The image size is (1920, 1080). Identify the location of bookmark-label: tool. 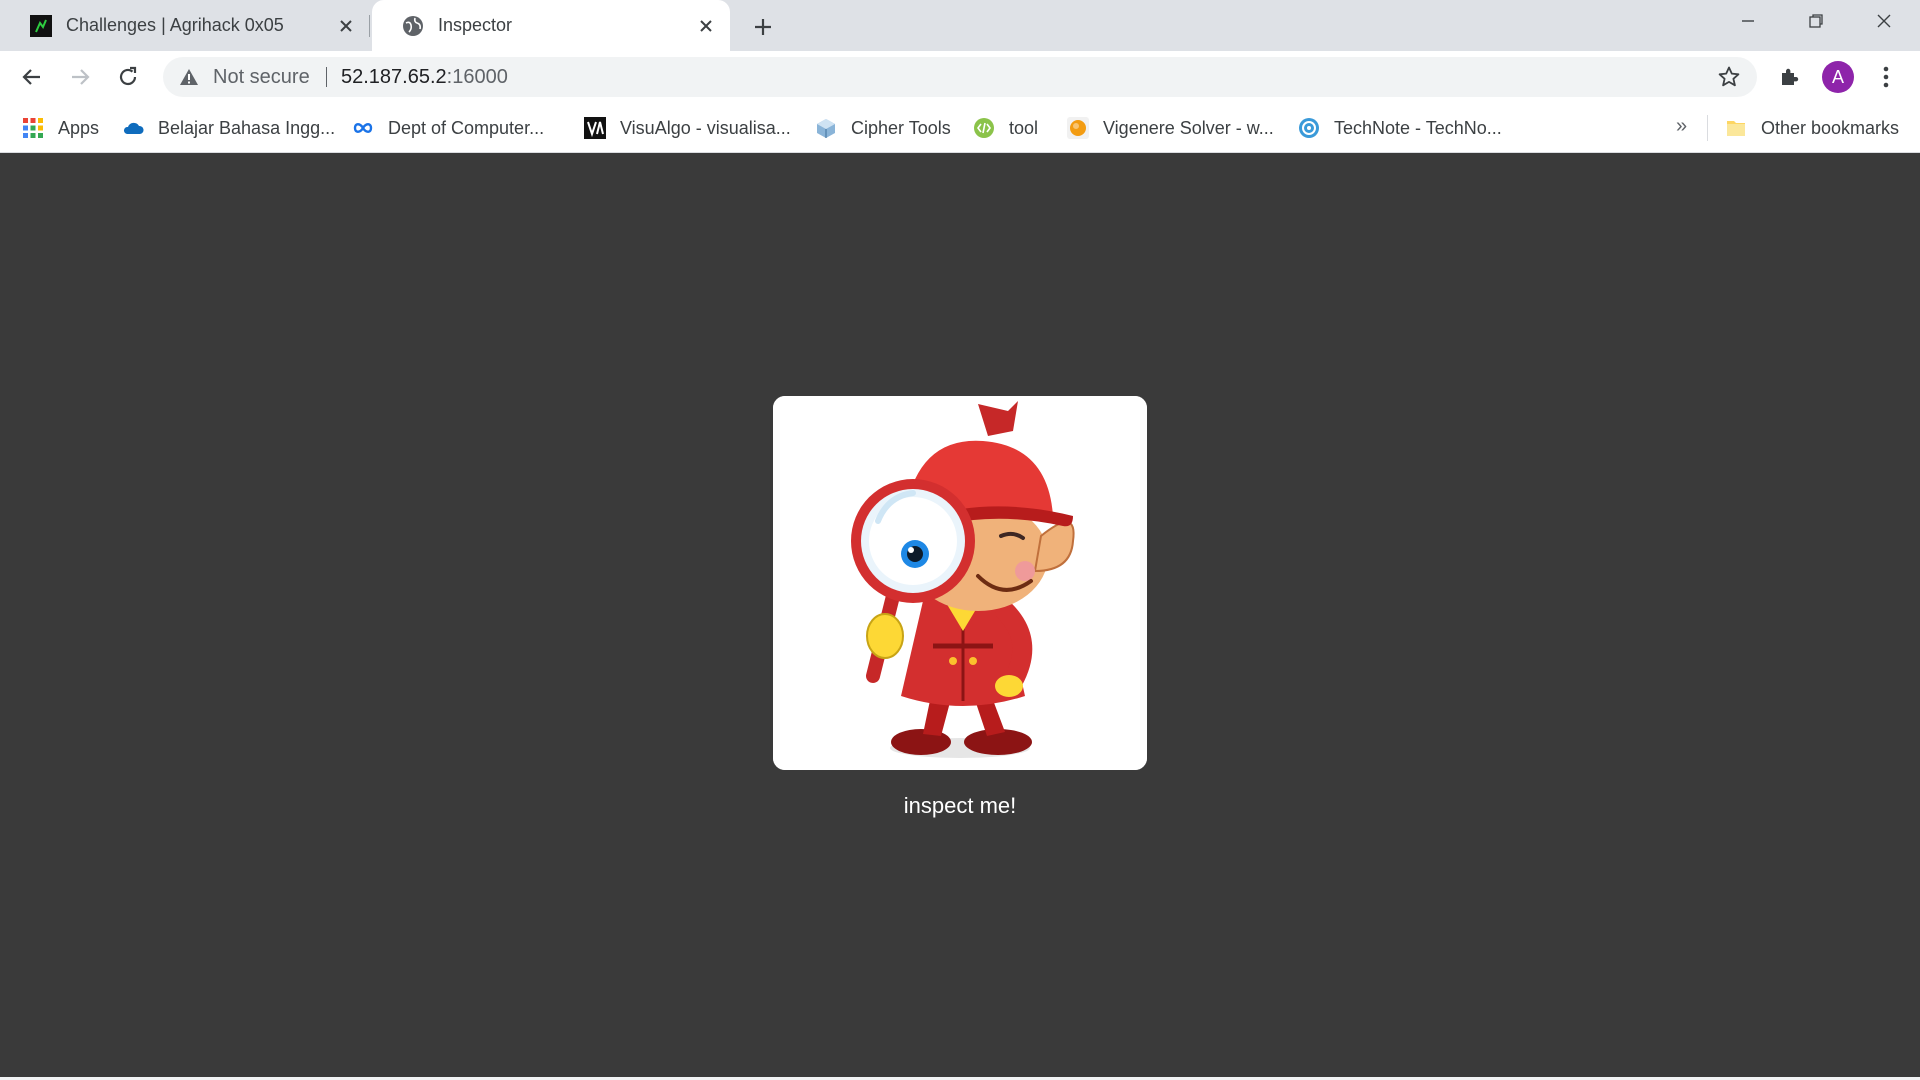
(1024, 127).